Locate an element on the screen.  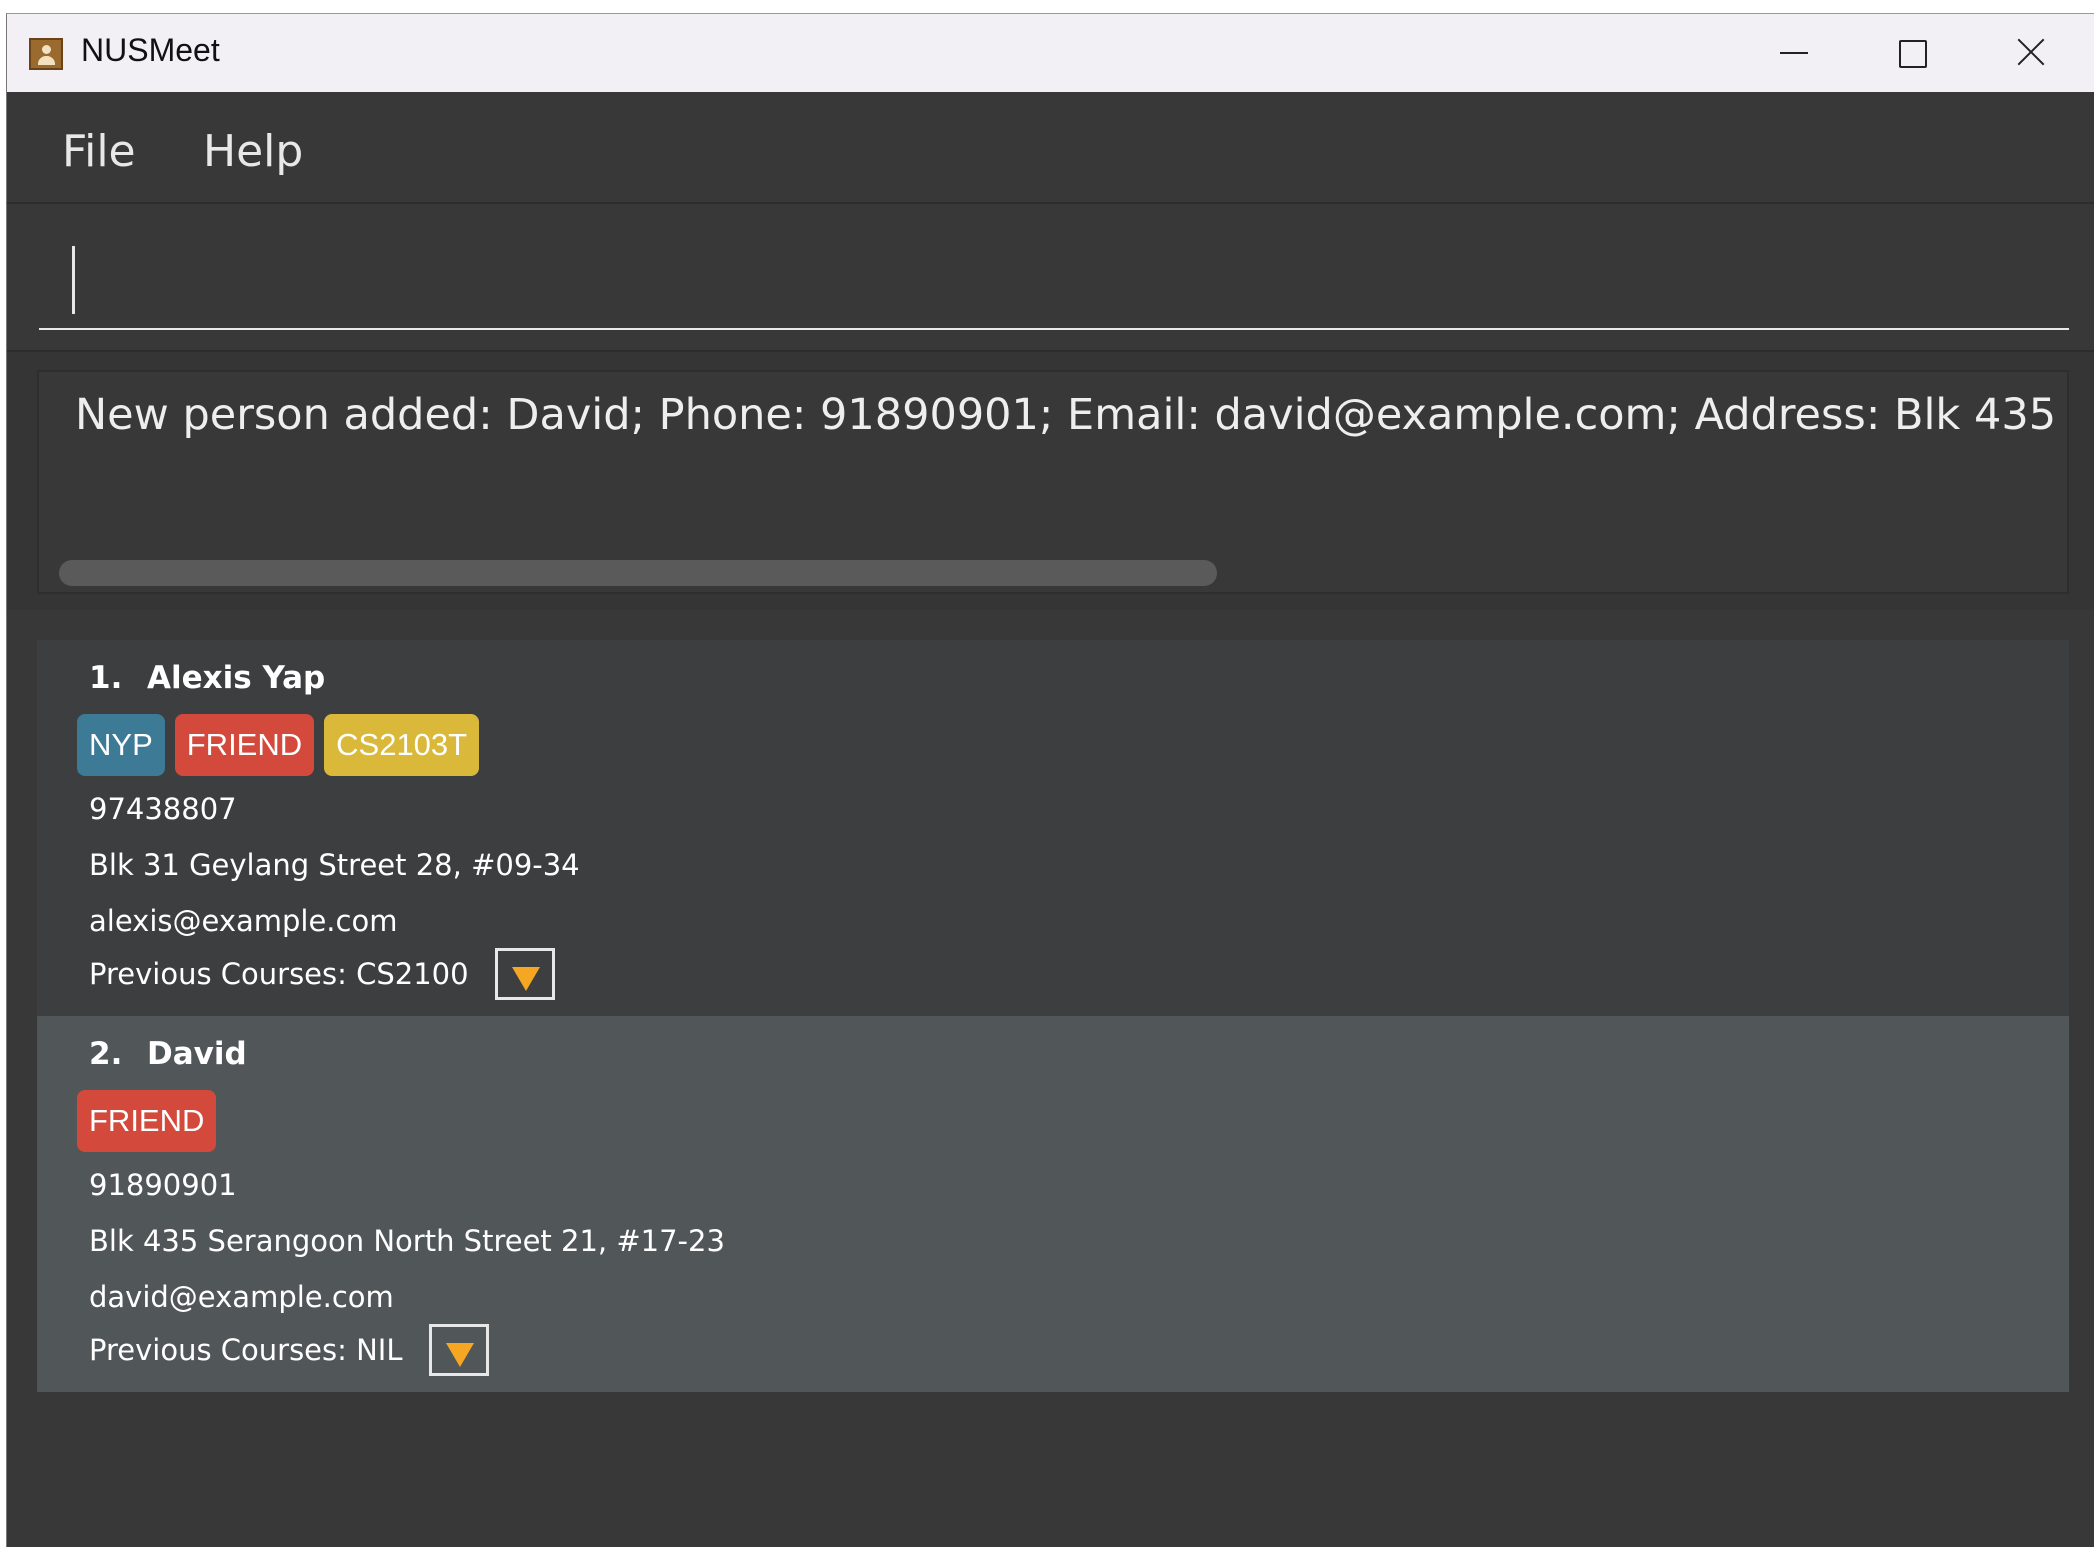
person-index: 1. is located at coordinates (106, 678).